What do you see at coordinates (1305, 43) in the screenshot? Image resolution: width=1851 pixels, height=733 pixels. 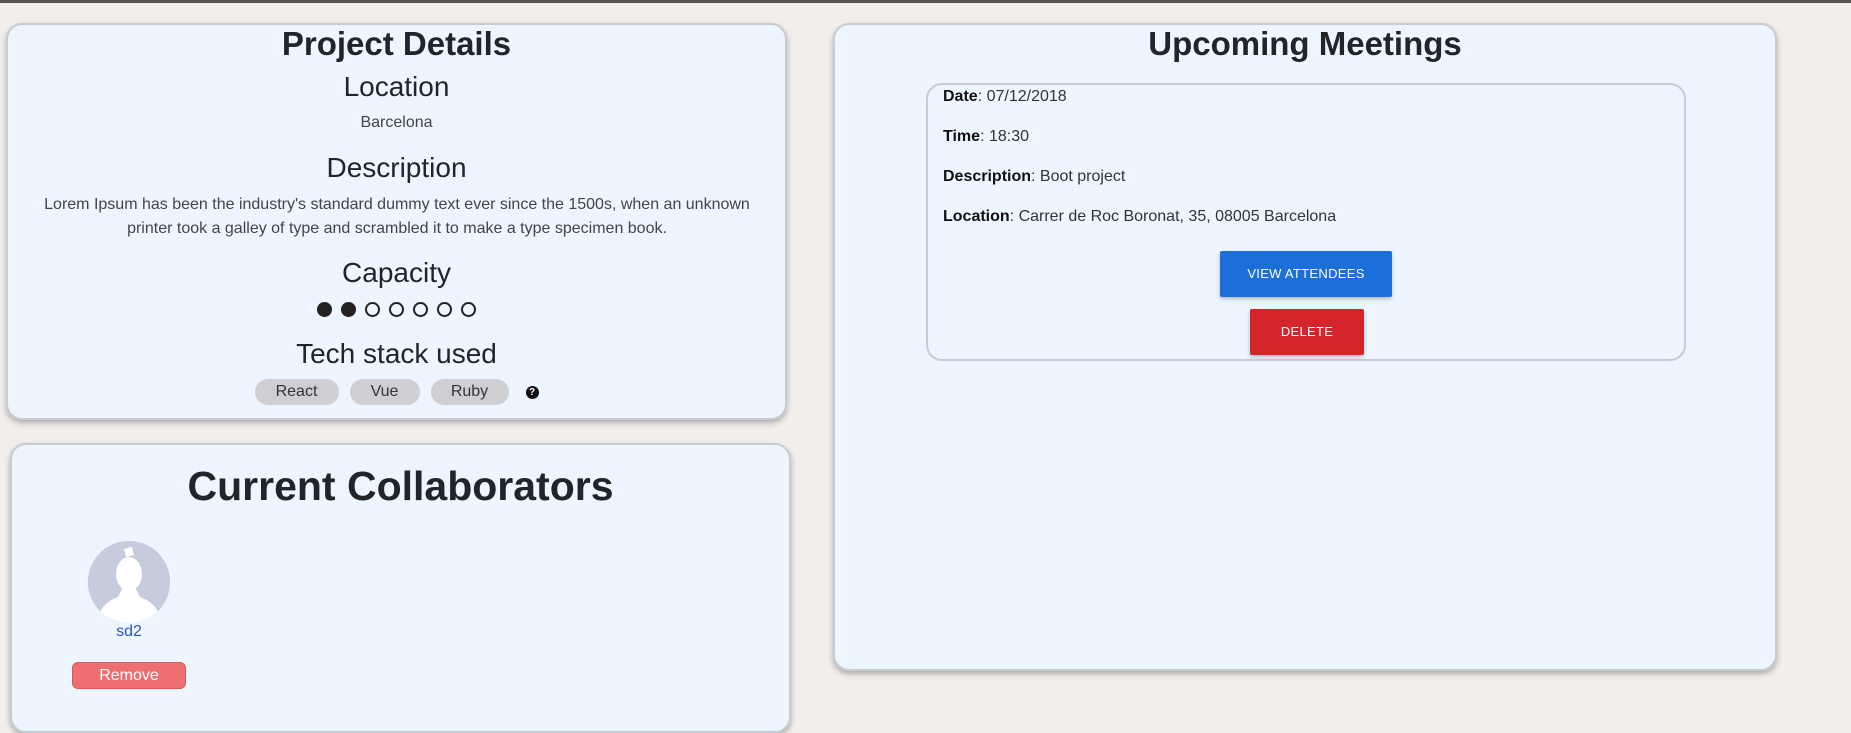 I see `meetings-title: Upcoming Meetings` at bounding box center [1305, 43].